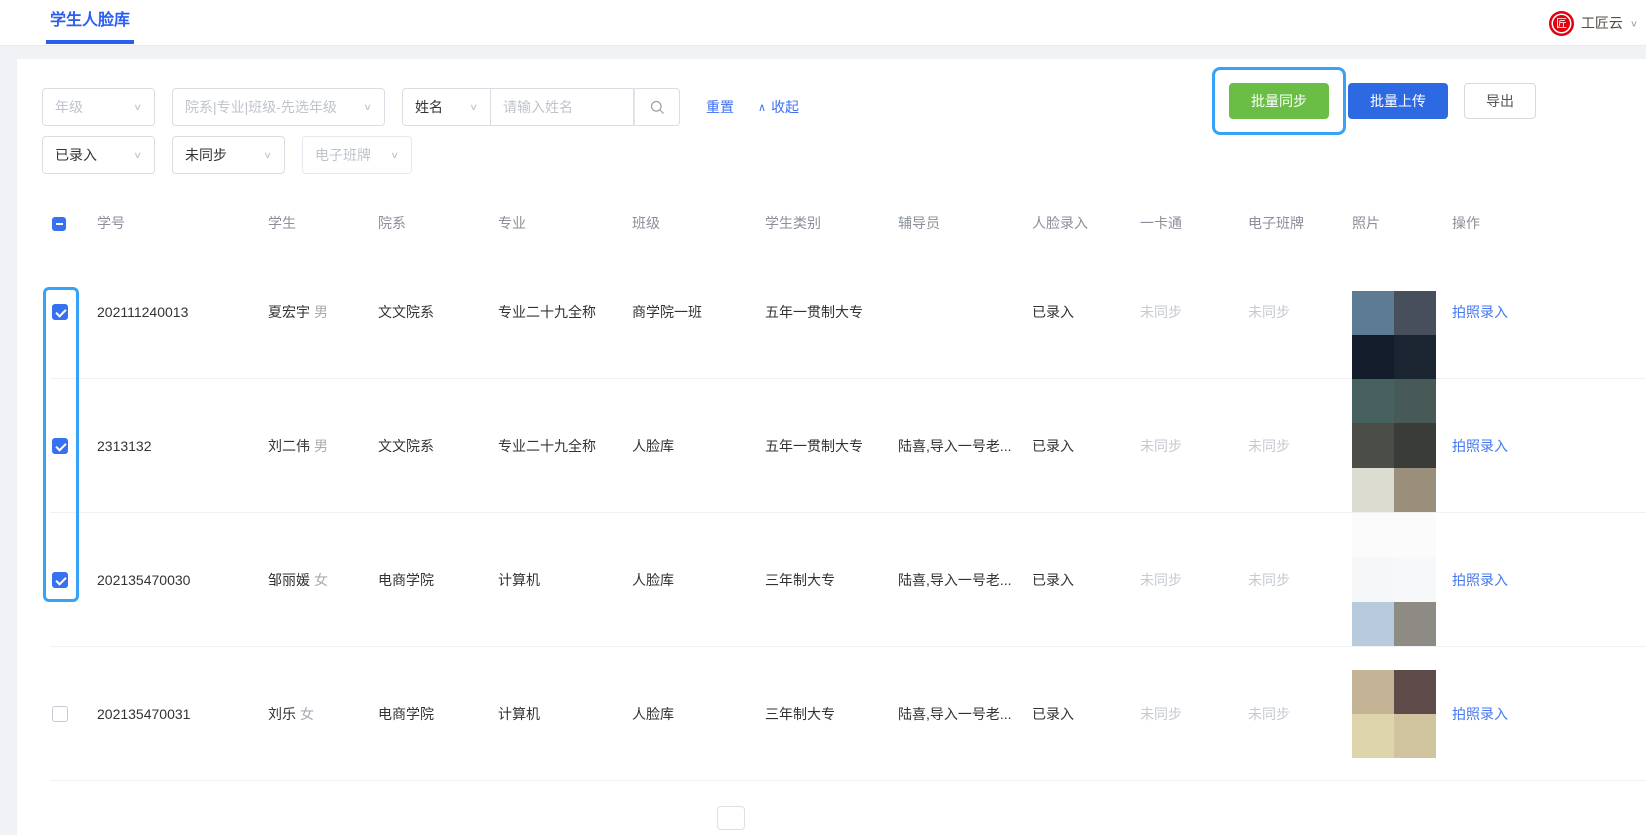  I want to click on student-id: 202135470031, so click(144, 713).